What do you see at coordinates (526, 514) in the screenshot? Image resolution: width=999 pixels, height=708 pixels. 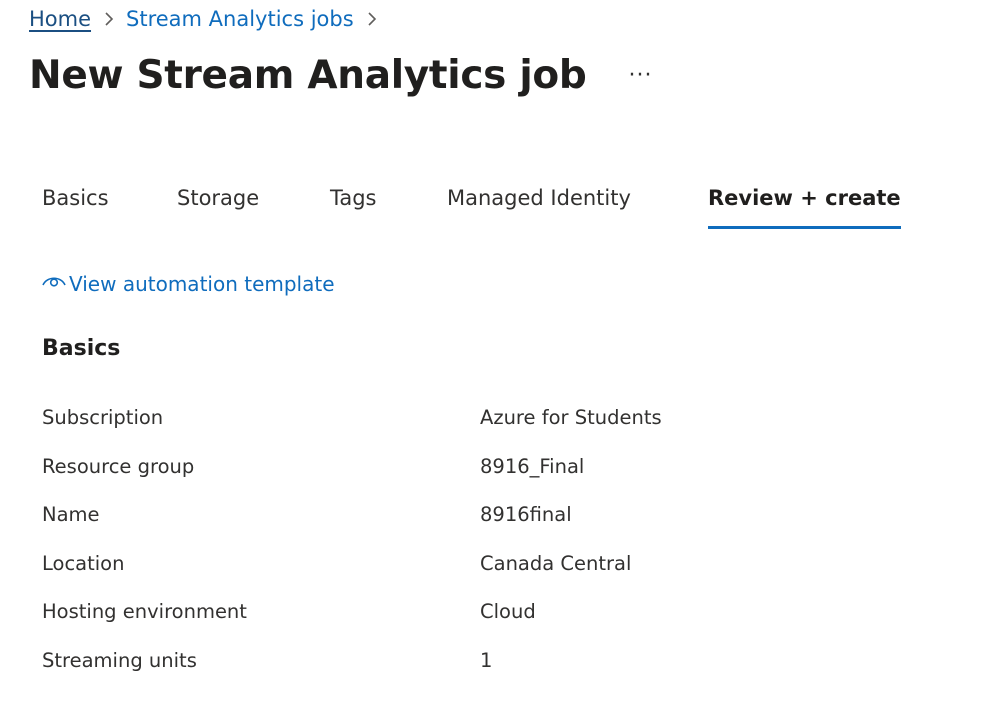 I see `summary-value: 8916final` at bounding box center [526, 514].